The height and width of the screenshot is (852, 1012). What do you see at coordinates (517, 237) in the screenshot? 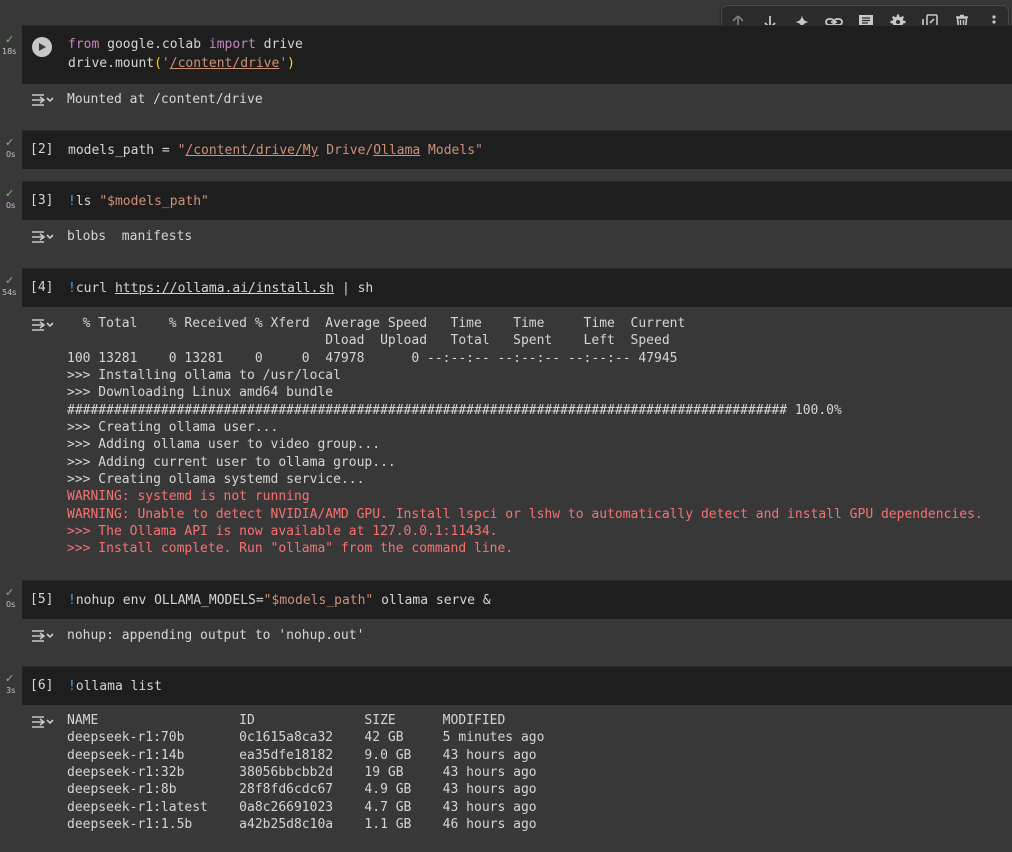
I see `output-area-3: blobs manifests` at bounding box center [517, 237].